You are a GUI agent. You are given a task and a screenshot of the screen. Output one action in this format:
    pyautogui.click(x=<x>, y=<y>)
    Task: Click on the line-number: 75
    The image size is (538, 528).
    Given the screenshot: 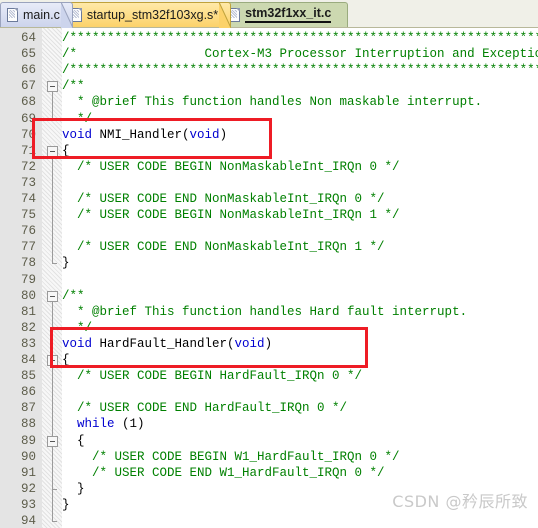 What is the action you would take?
    pyautogui.click(x=28, y=215)
    